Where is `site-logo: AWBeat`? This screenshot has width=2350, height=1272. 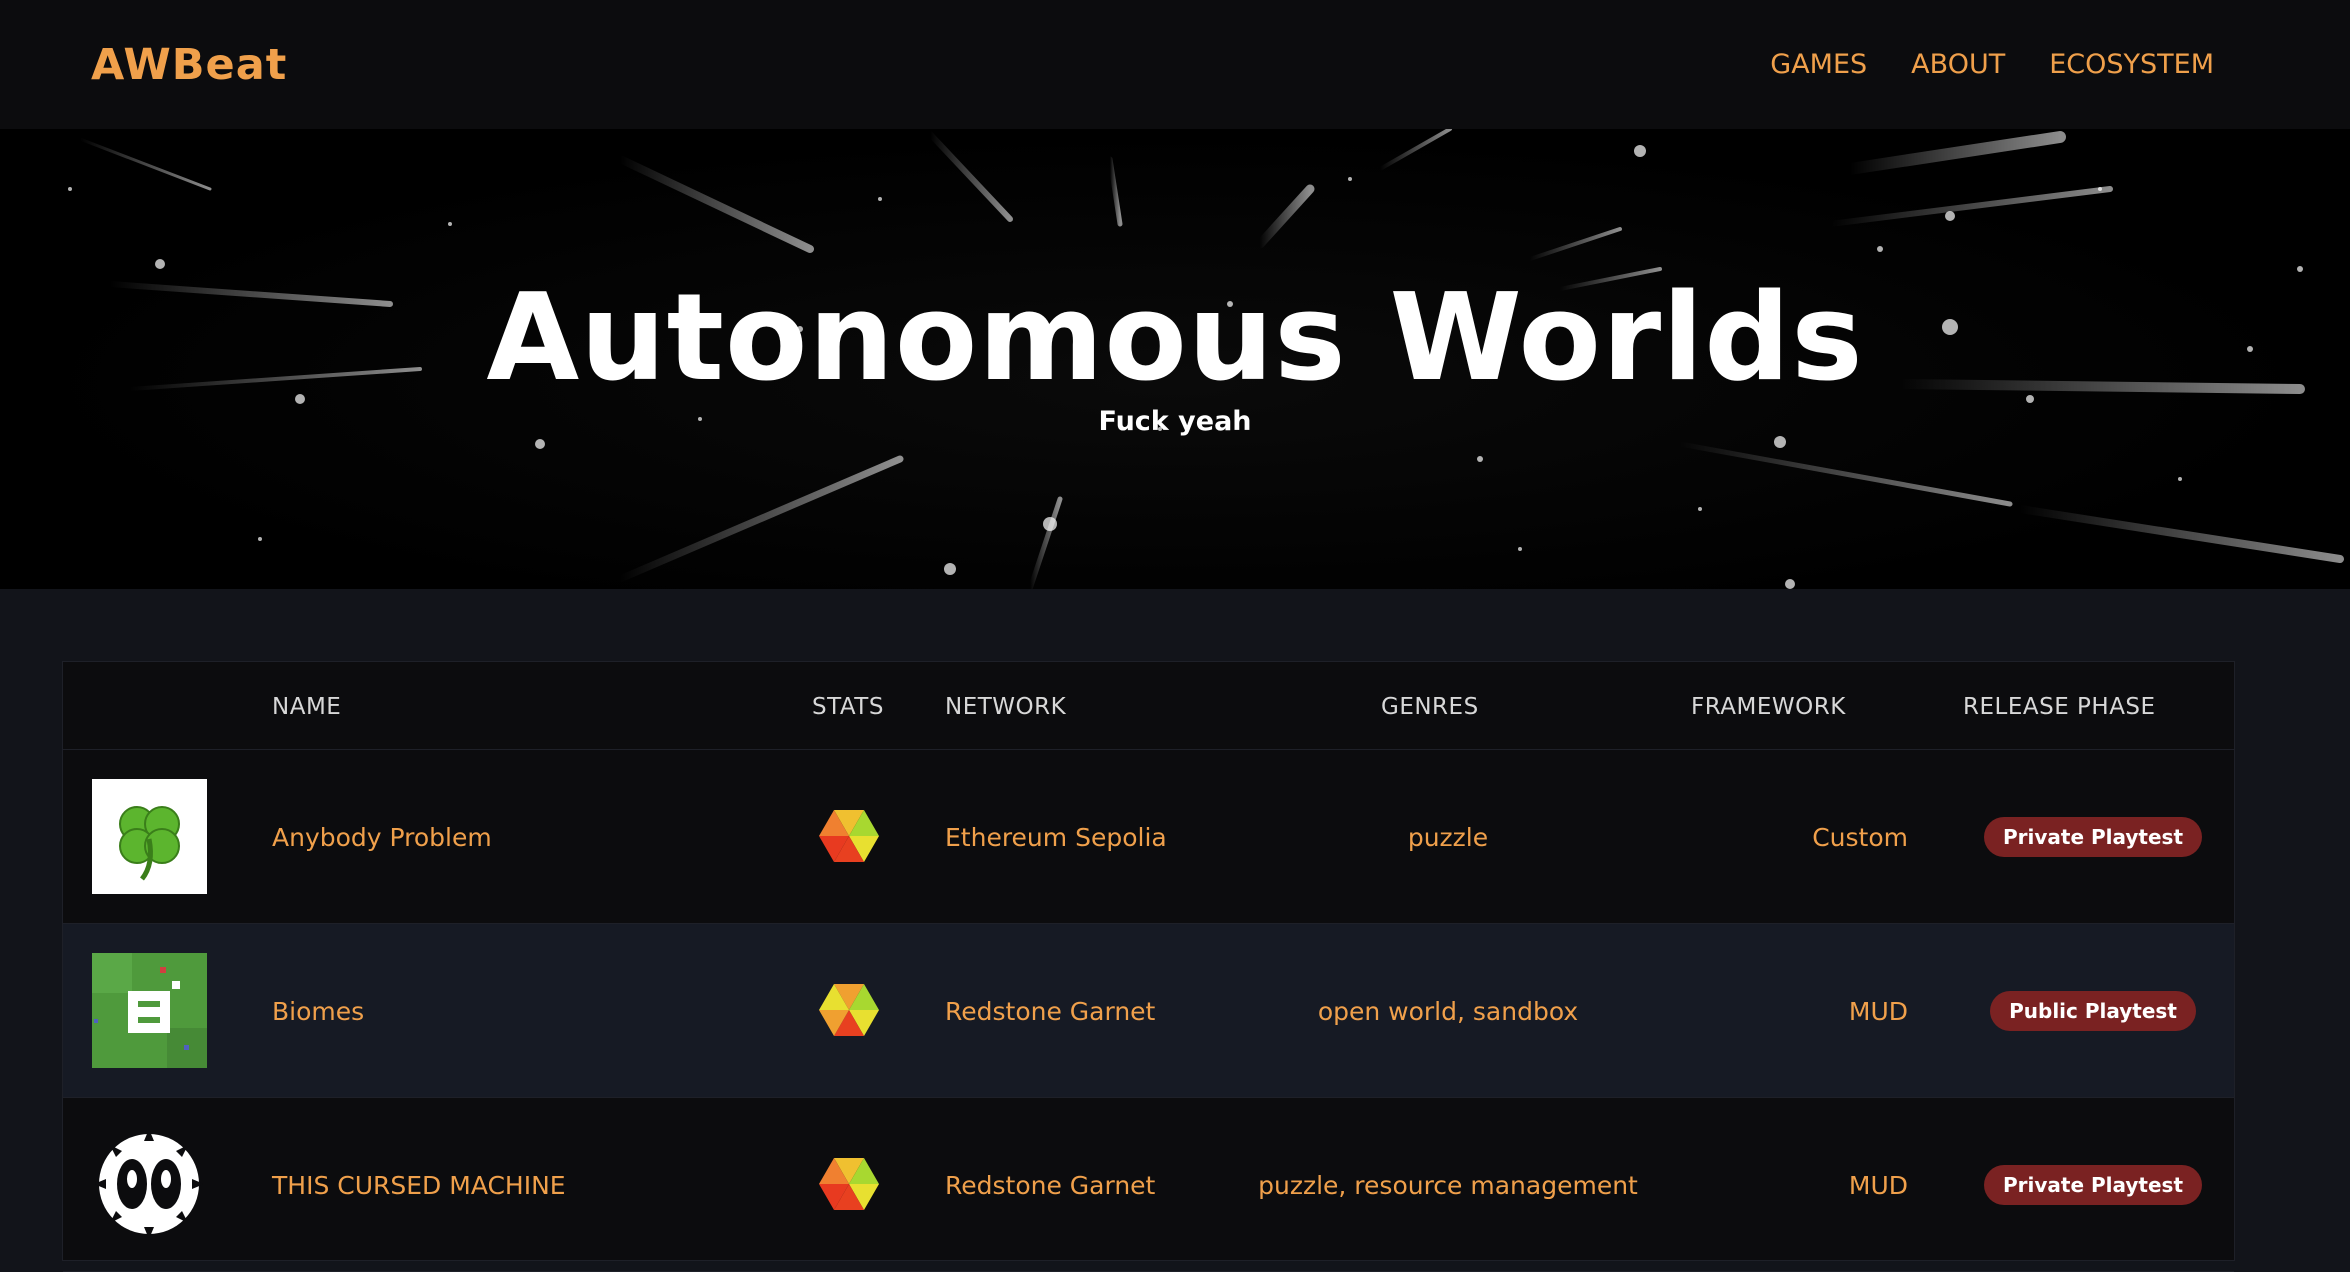
site-logo: AWBeat is located at coordinates (189, 65).